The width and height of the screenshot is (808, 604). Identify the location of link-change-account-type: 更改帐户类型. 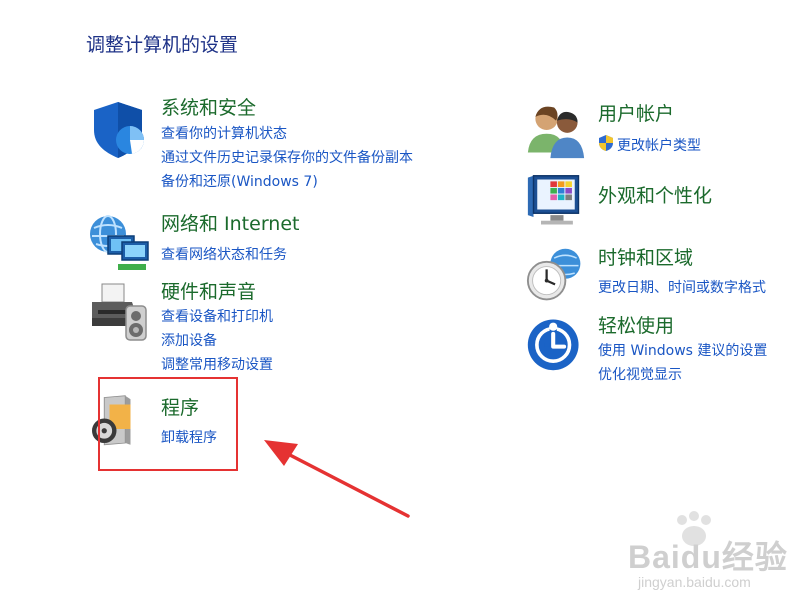
(649, 145).